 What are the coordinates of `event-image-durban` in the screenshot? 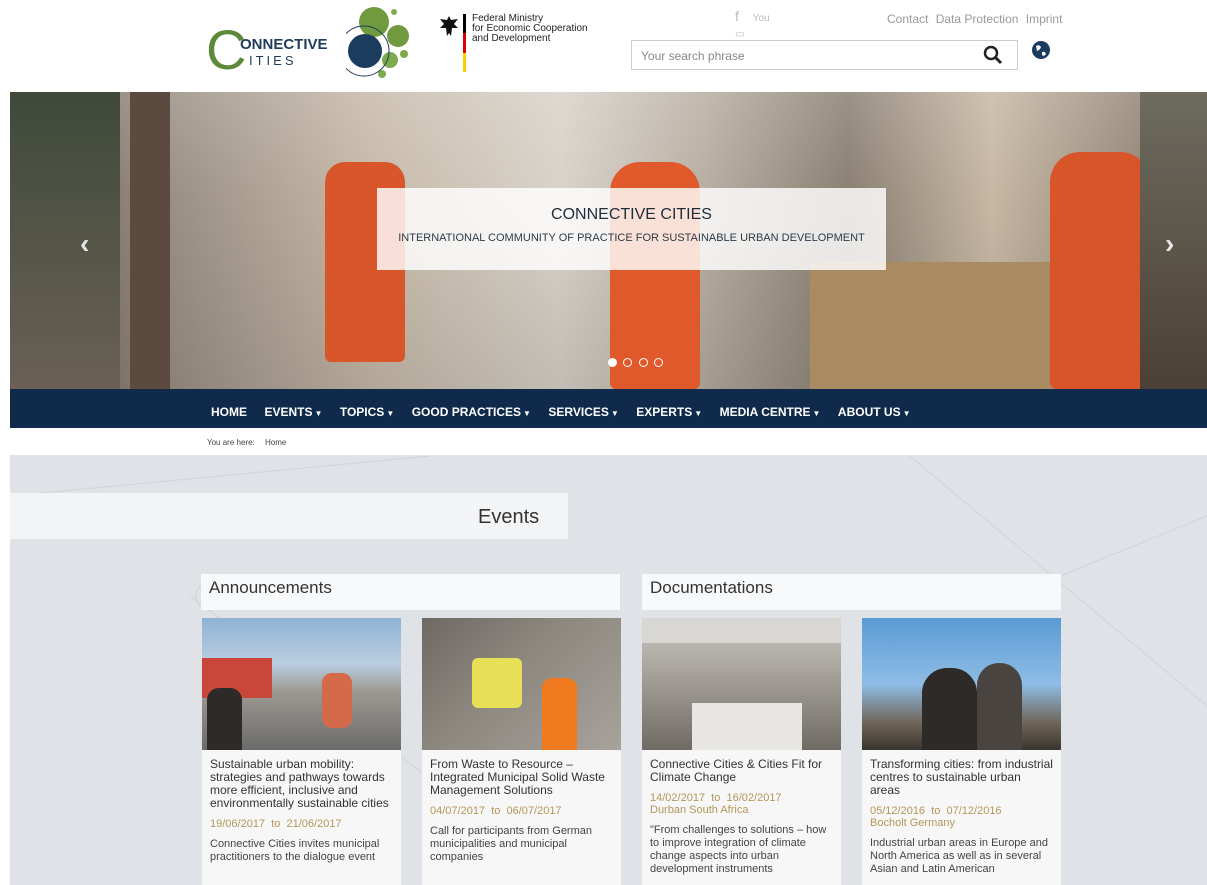 It's located at (741, 684).